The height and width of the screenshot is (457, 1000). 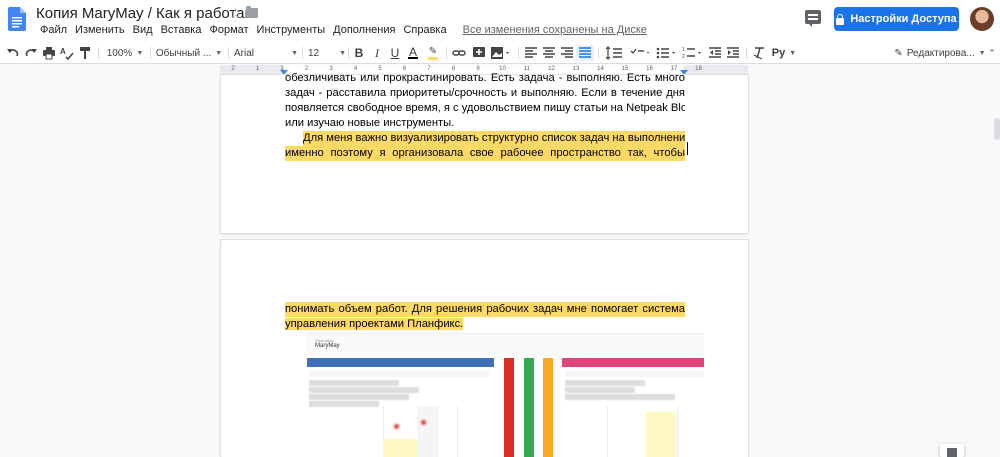 What do you see at coordinates (733, 53) in the screenshot?
I see `increase-indent-icon` at bounding box center [733, 53].